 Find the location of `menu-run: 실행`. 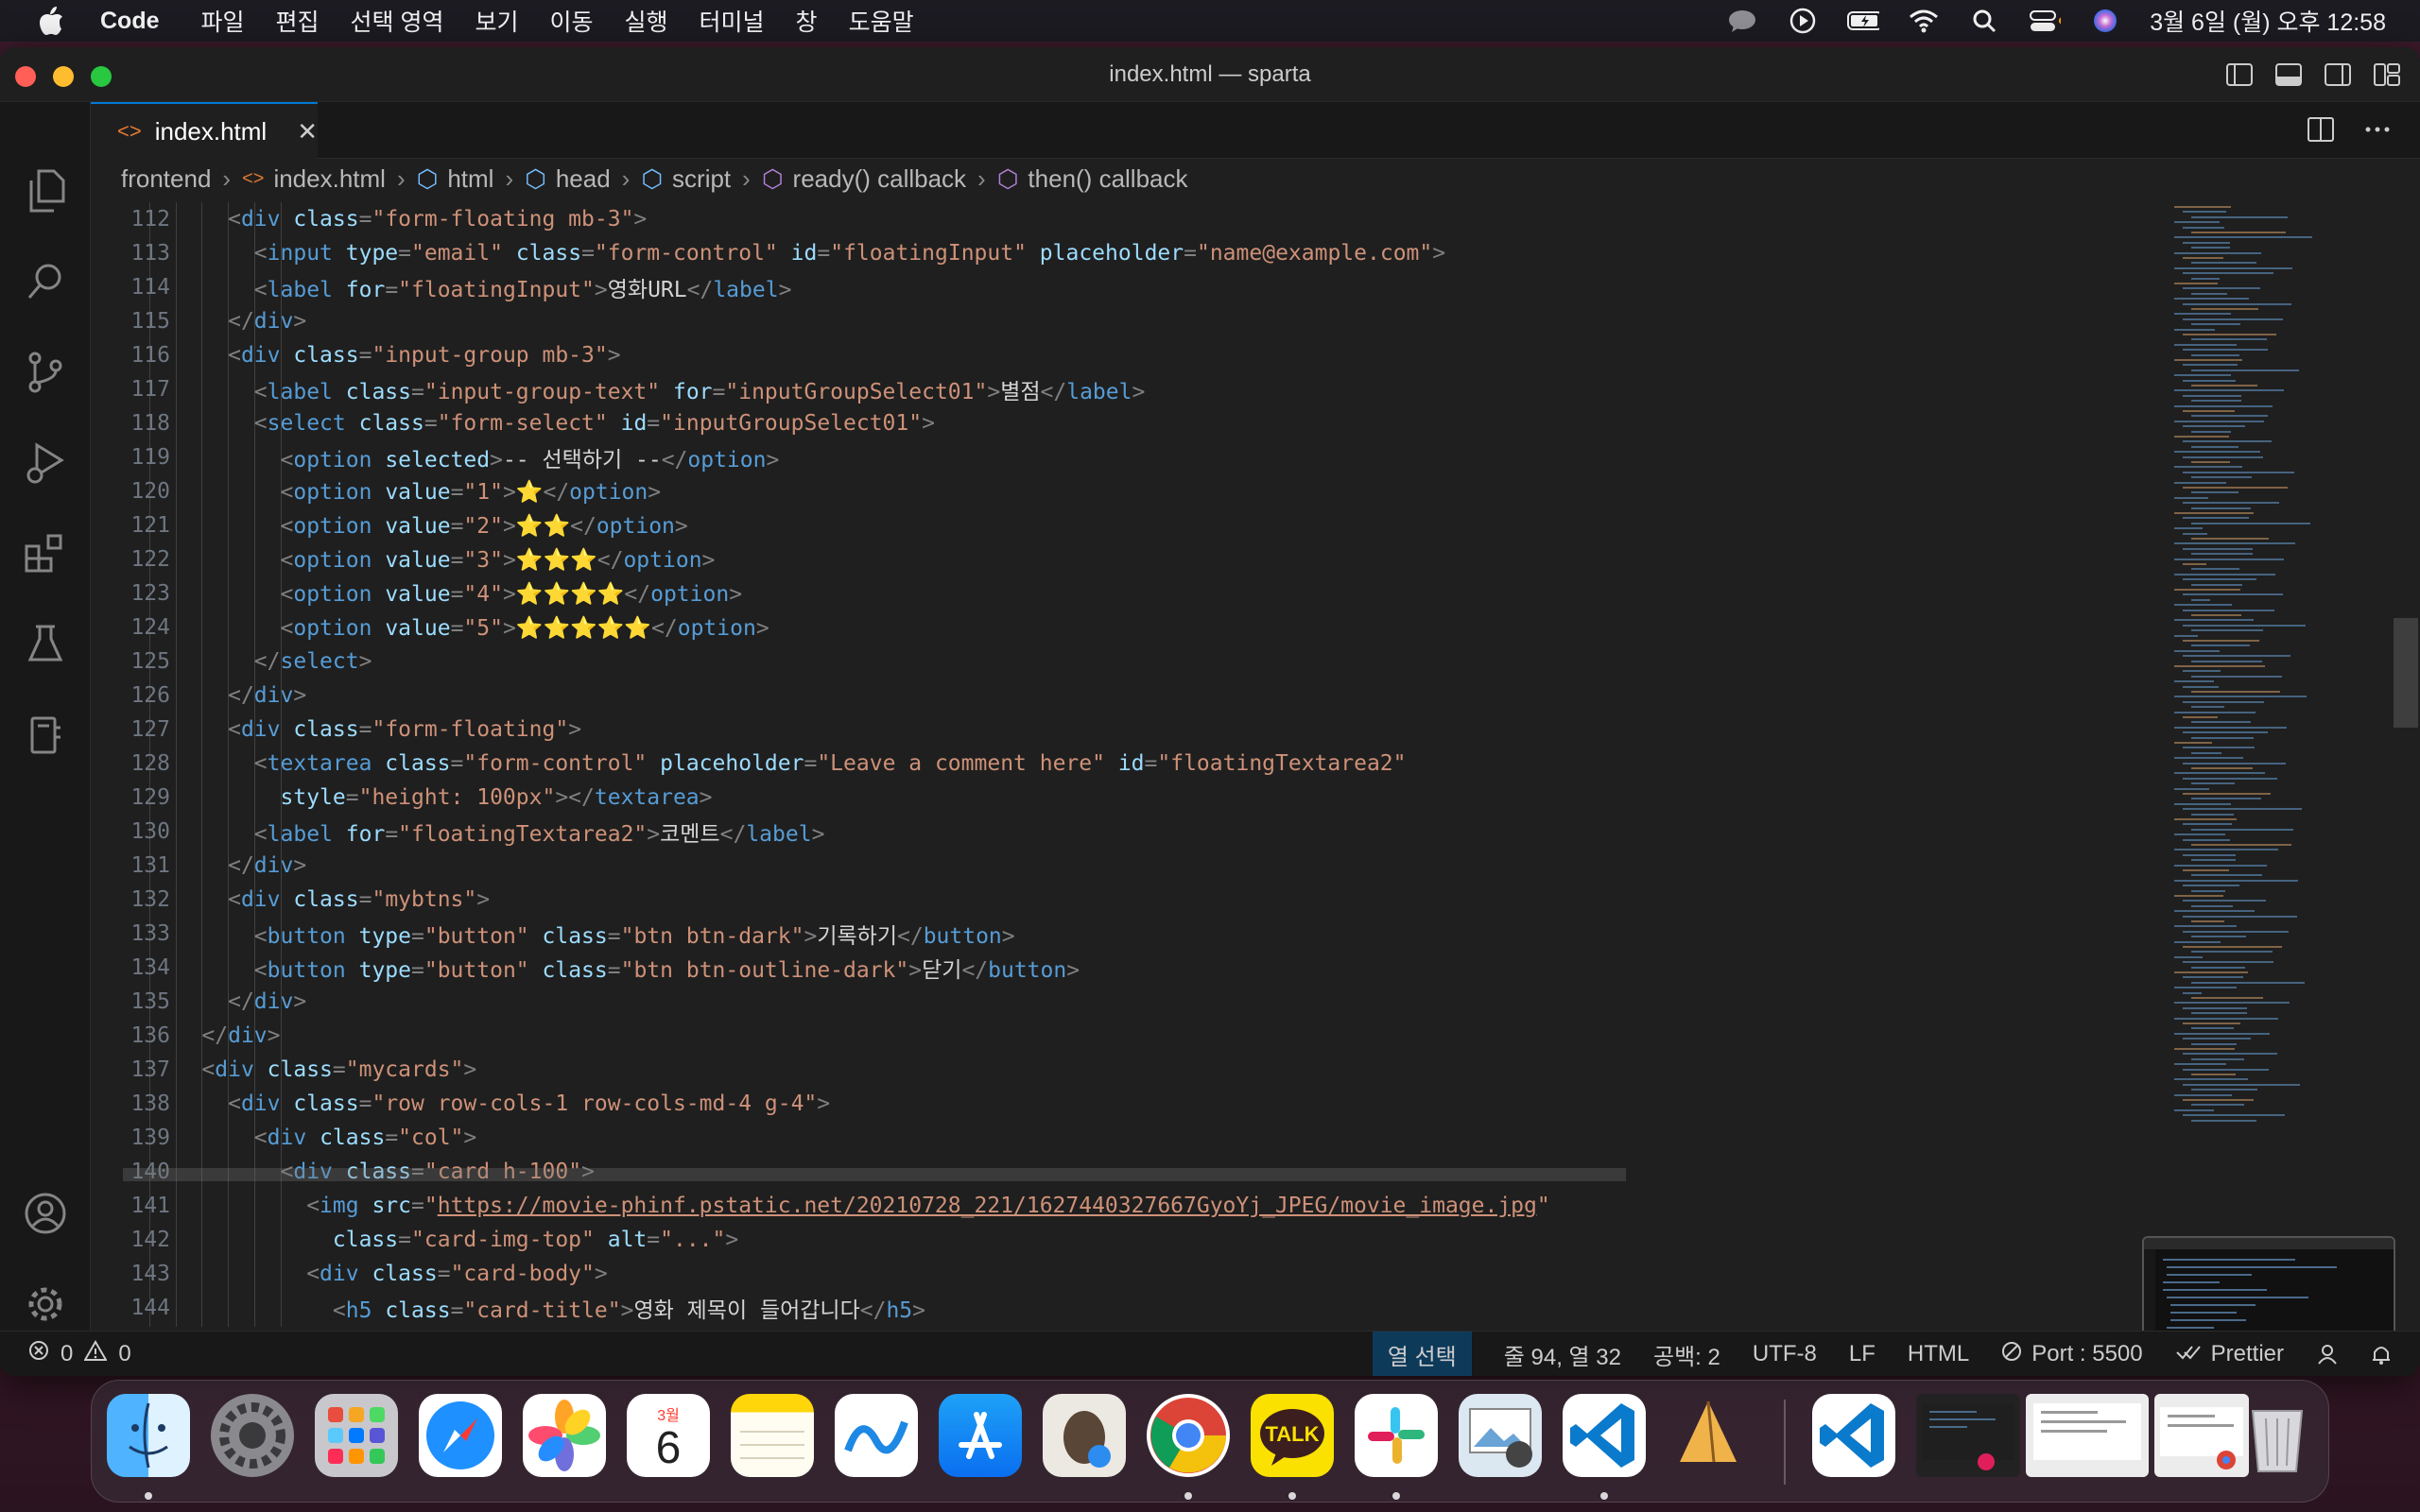

menu-run: 실행 is located at coordinates (646, 21).